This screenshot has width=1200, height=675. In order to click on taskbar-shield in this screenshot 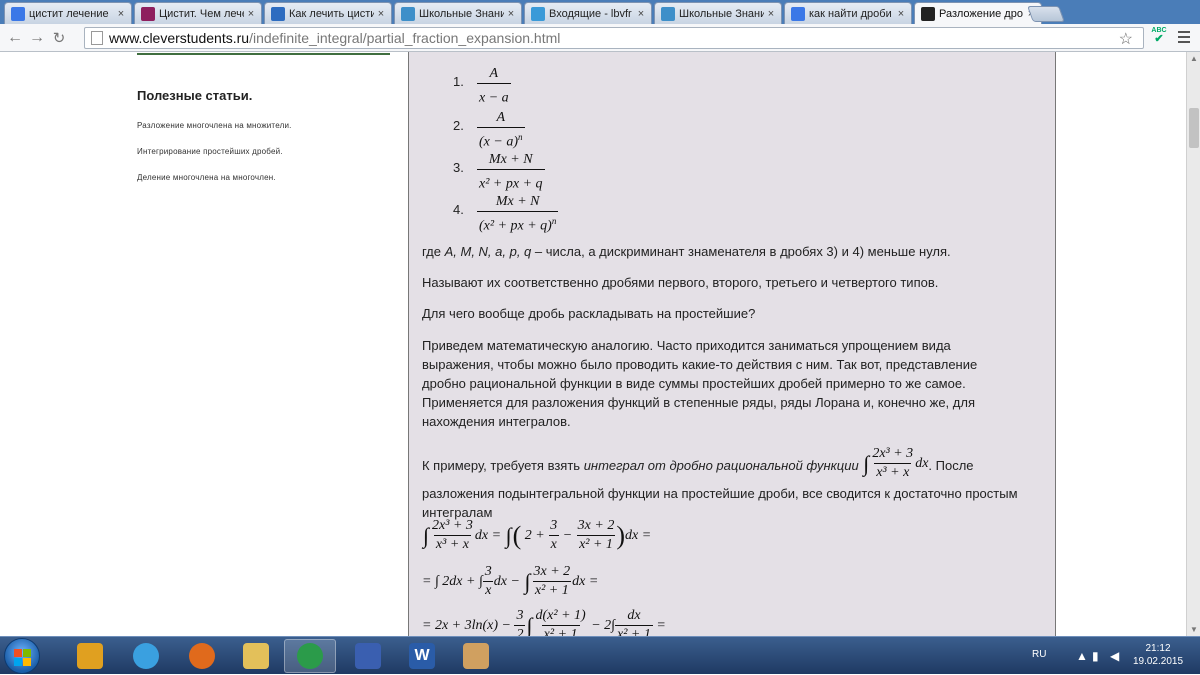, I will do `click(368, 656)`.